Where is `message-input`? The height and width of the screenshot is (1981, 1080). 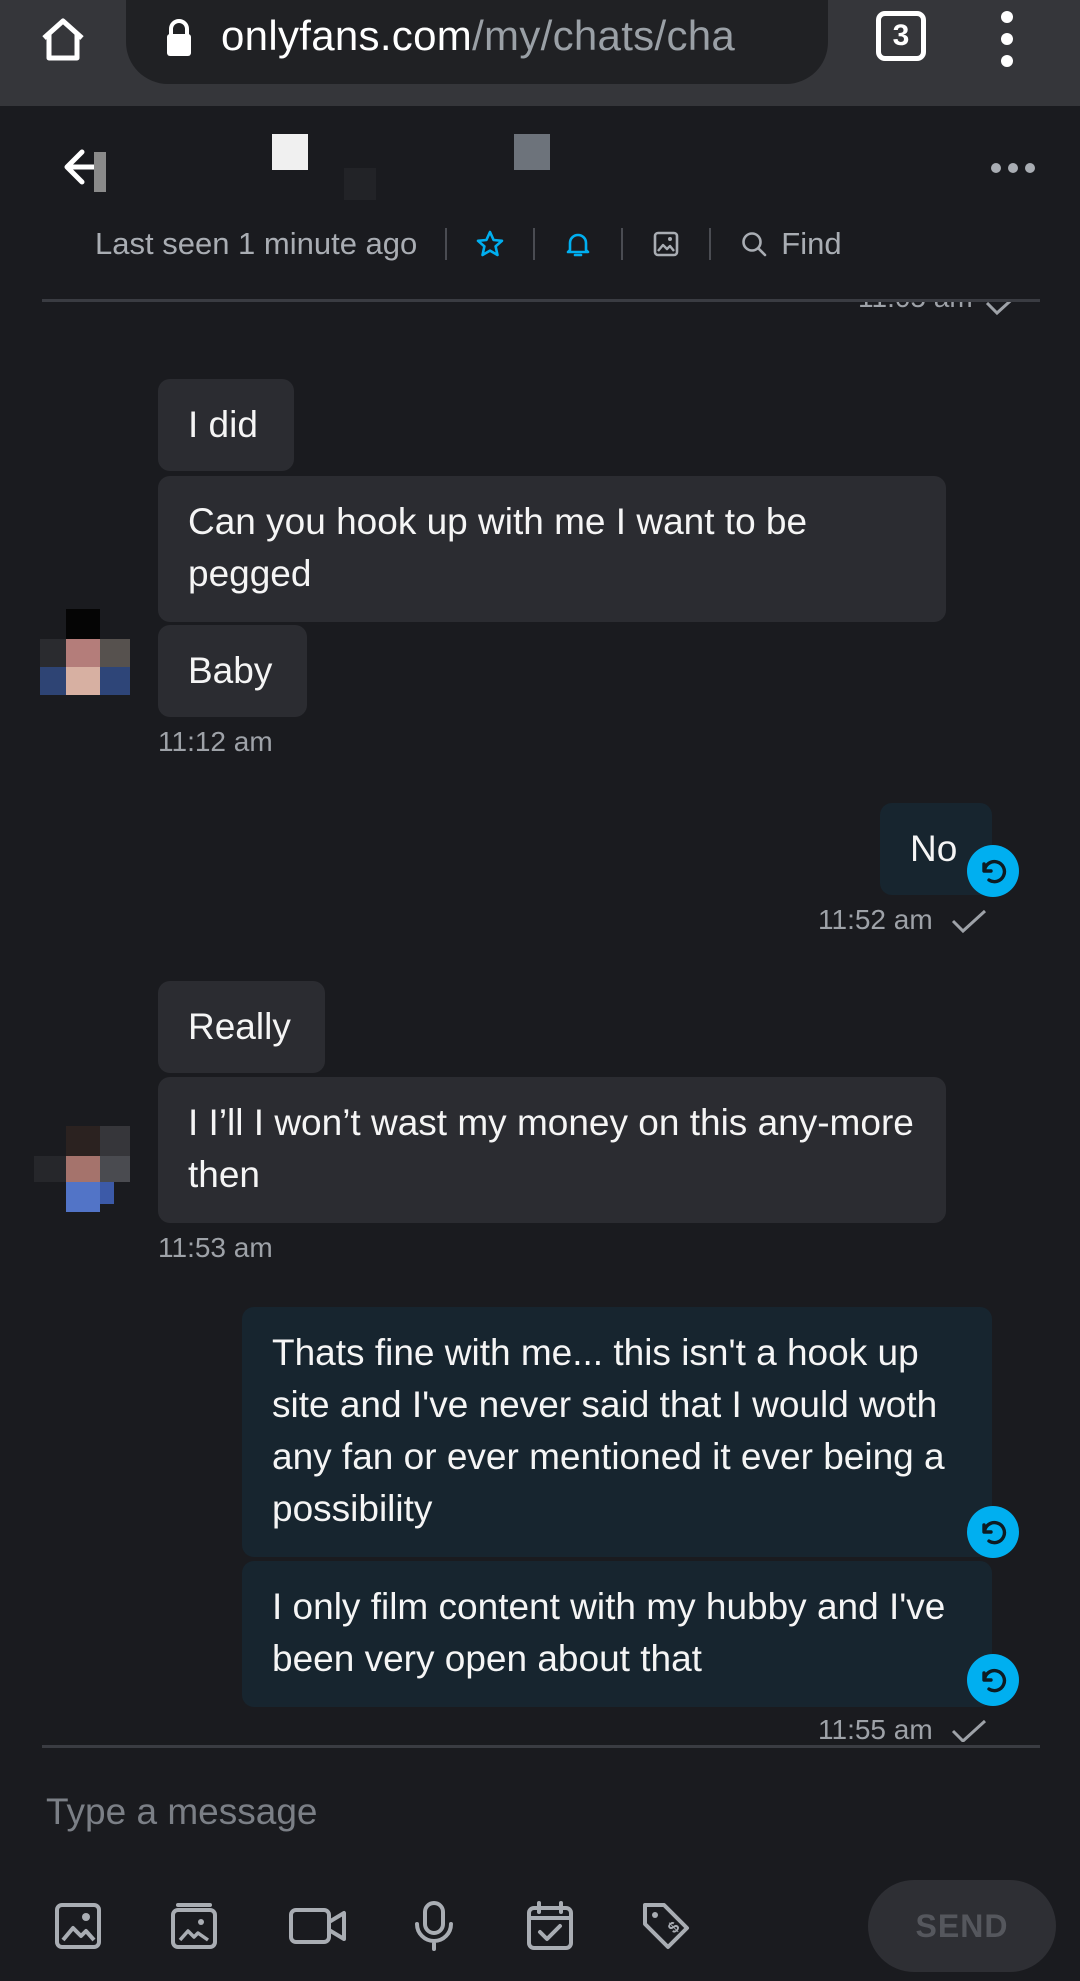 message-input is located at coordinates (516, 1812).